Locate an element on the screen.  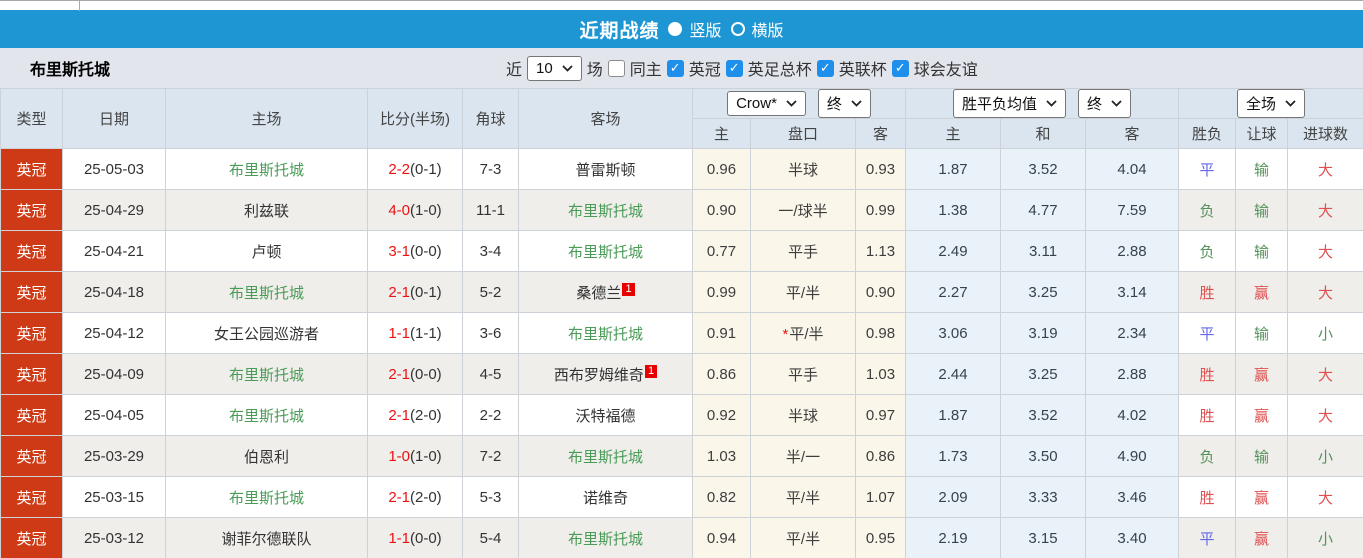
home-team-name: 谢菲尔德联队 is located at coordinates (266, 539).